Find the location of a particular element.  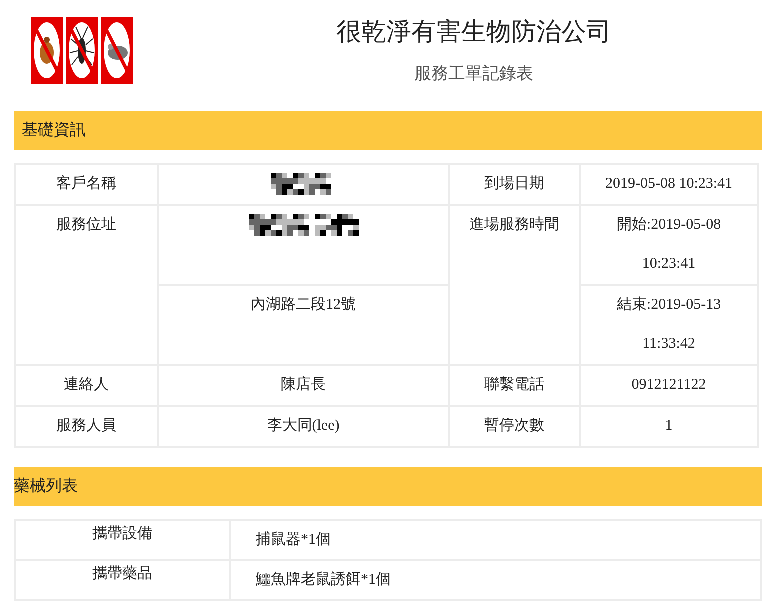

field-value: 陳店長 is located at coordinates (303, 385).